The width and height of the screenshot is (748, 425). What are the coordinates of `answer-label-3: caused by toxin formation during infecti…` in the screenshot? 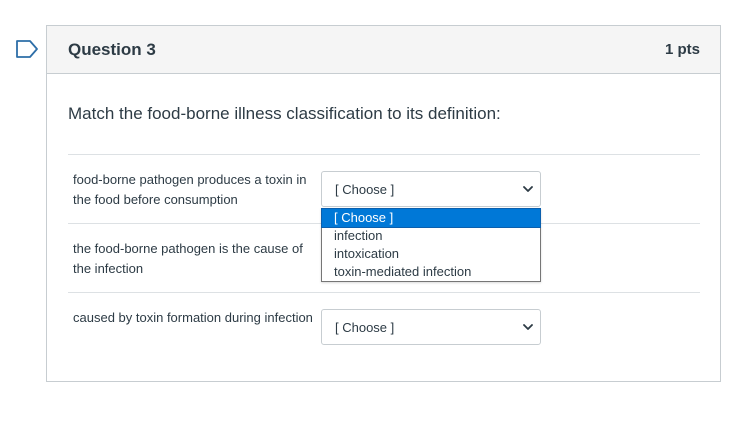 It's located at (193, 317).